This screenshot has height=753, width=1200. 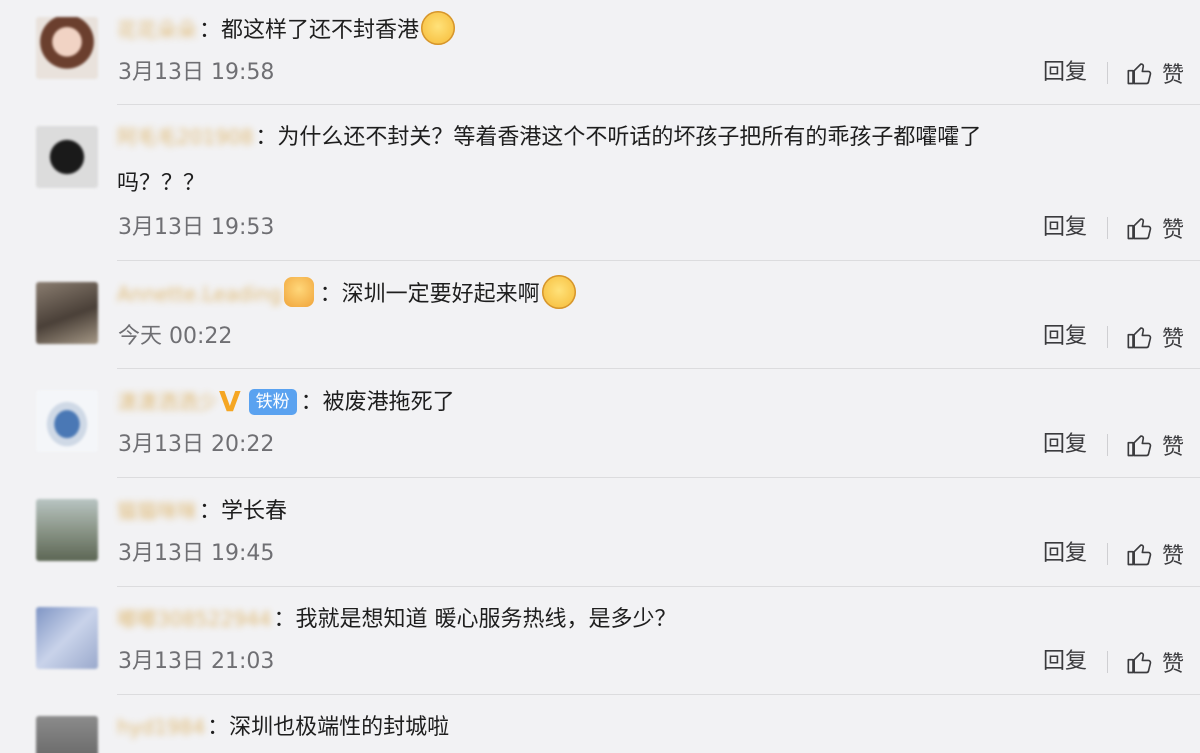 What do you see at coordinates (196, 444) in the screenshot?
I see `timestamp: 3月13日 20:22` at bounding box center [196, 444].